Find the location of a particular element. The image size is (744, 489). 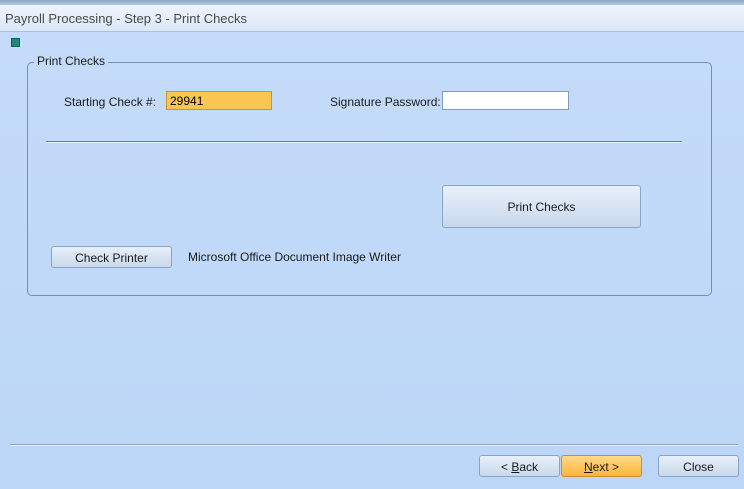

back-button: < Back is located at coordinates (519, 466).